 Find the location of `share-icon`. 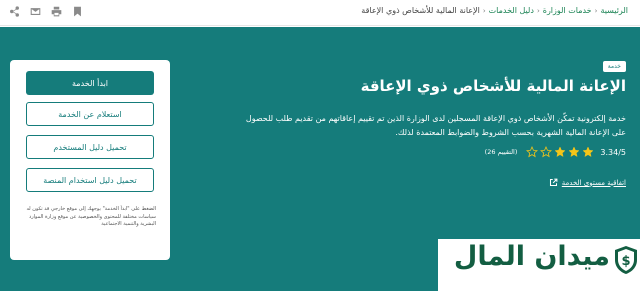

share-icon is located at coordinates (14, 11).